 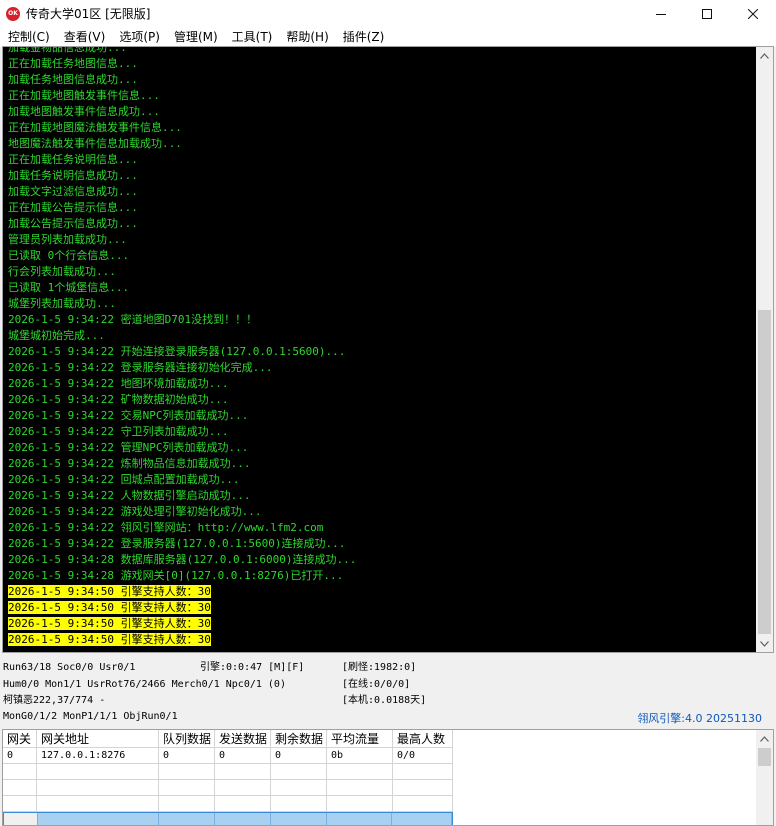 What do you see at coordinates (299, 738) in the screenshot?
I see `header-remaining: 剩余数据` at bounding box center [299, 738].